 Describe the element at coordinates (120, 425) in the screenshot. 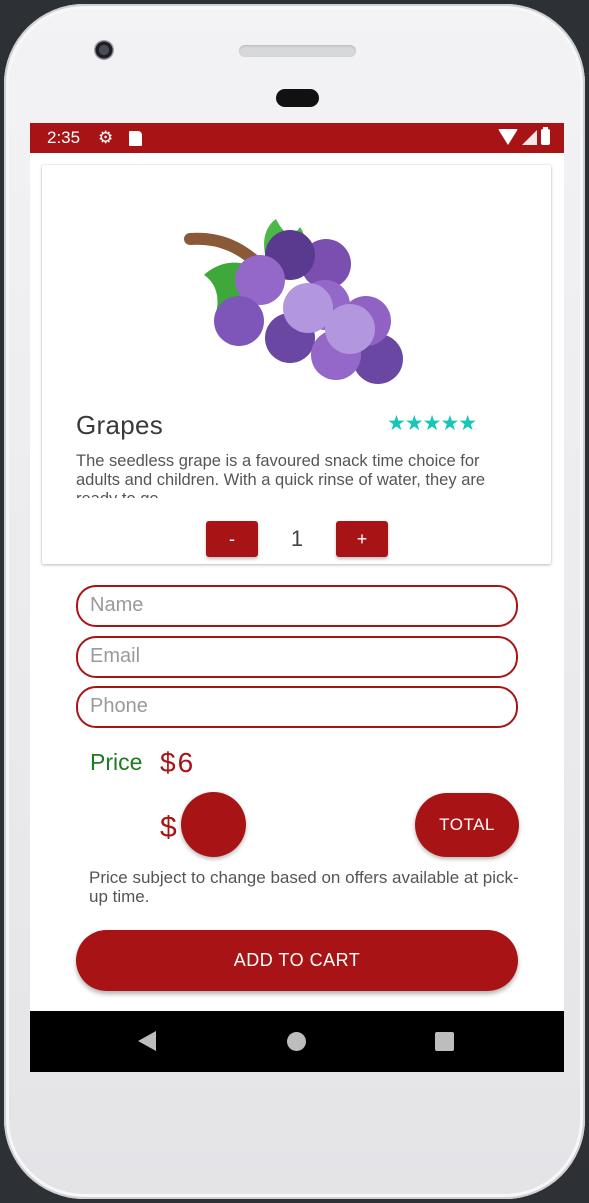

I see `product-name: Grapes` at that location.